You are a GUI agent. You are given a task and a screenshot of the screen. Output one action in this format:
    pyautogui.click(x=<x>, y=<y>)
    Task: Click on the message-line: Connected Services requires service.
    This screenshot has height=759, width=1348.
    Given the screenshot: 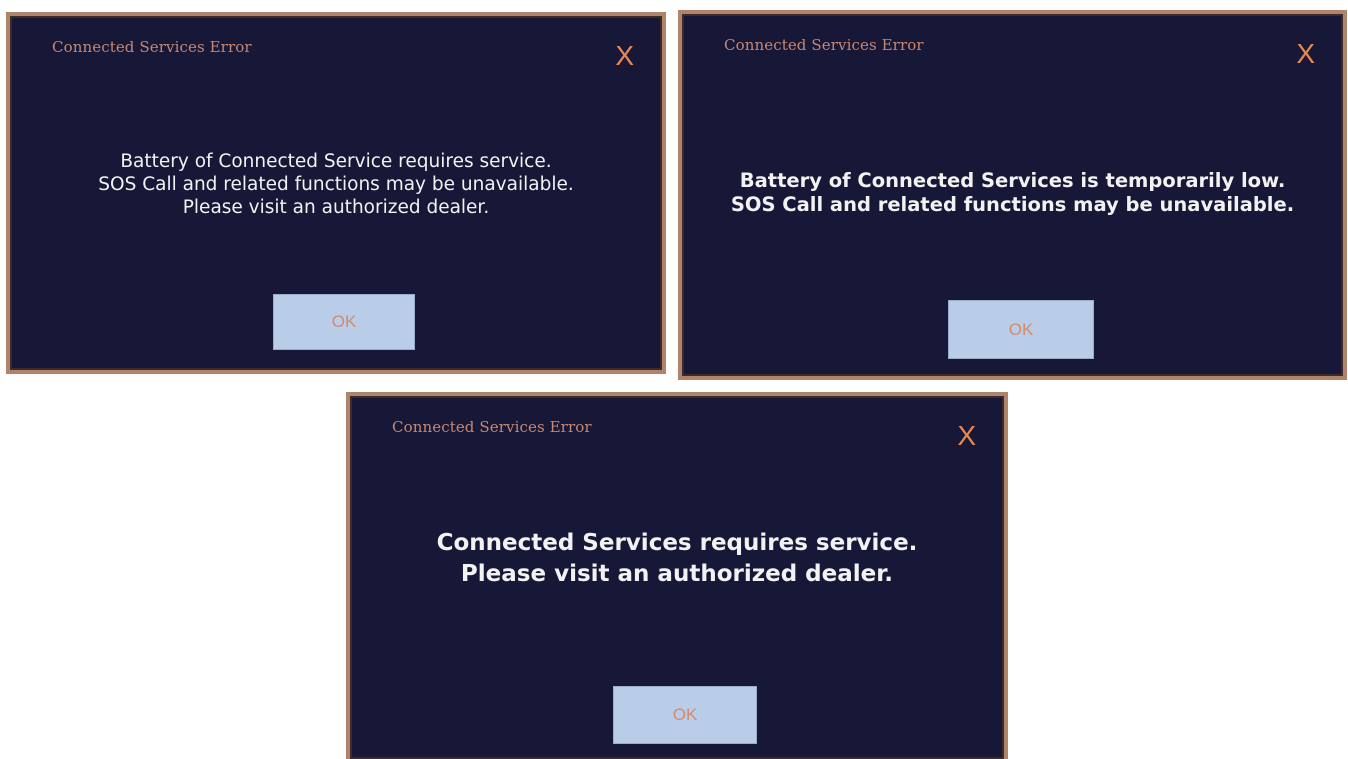 What is the action you would take?
    pyautogui.click(x=677, y=543)
    